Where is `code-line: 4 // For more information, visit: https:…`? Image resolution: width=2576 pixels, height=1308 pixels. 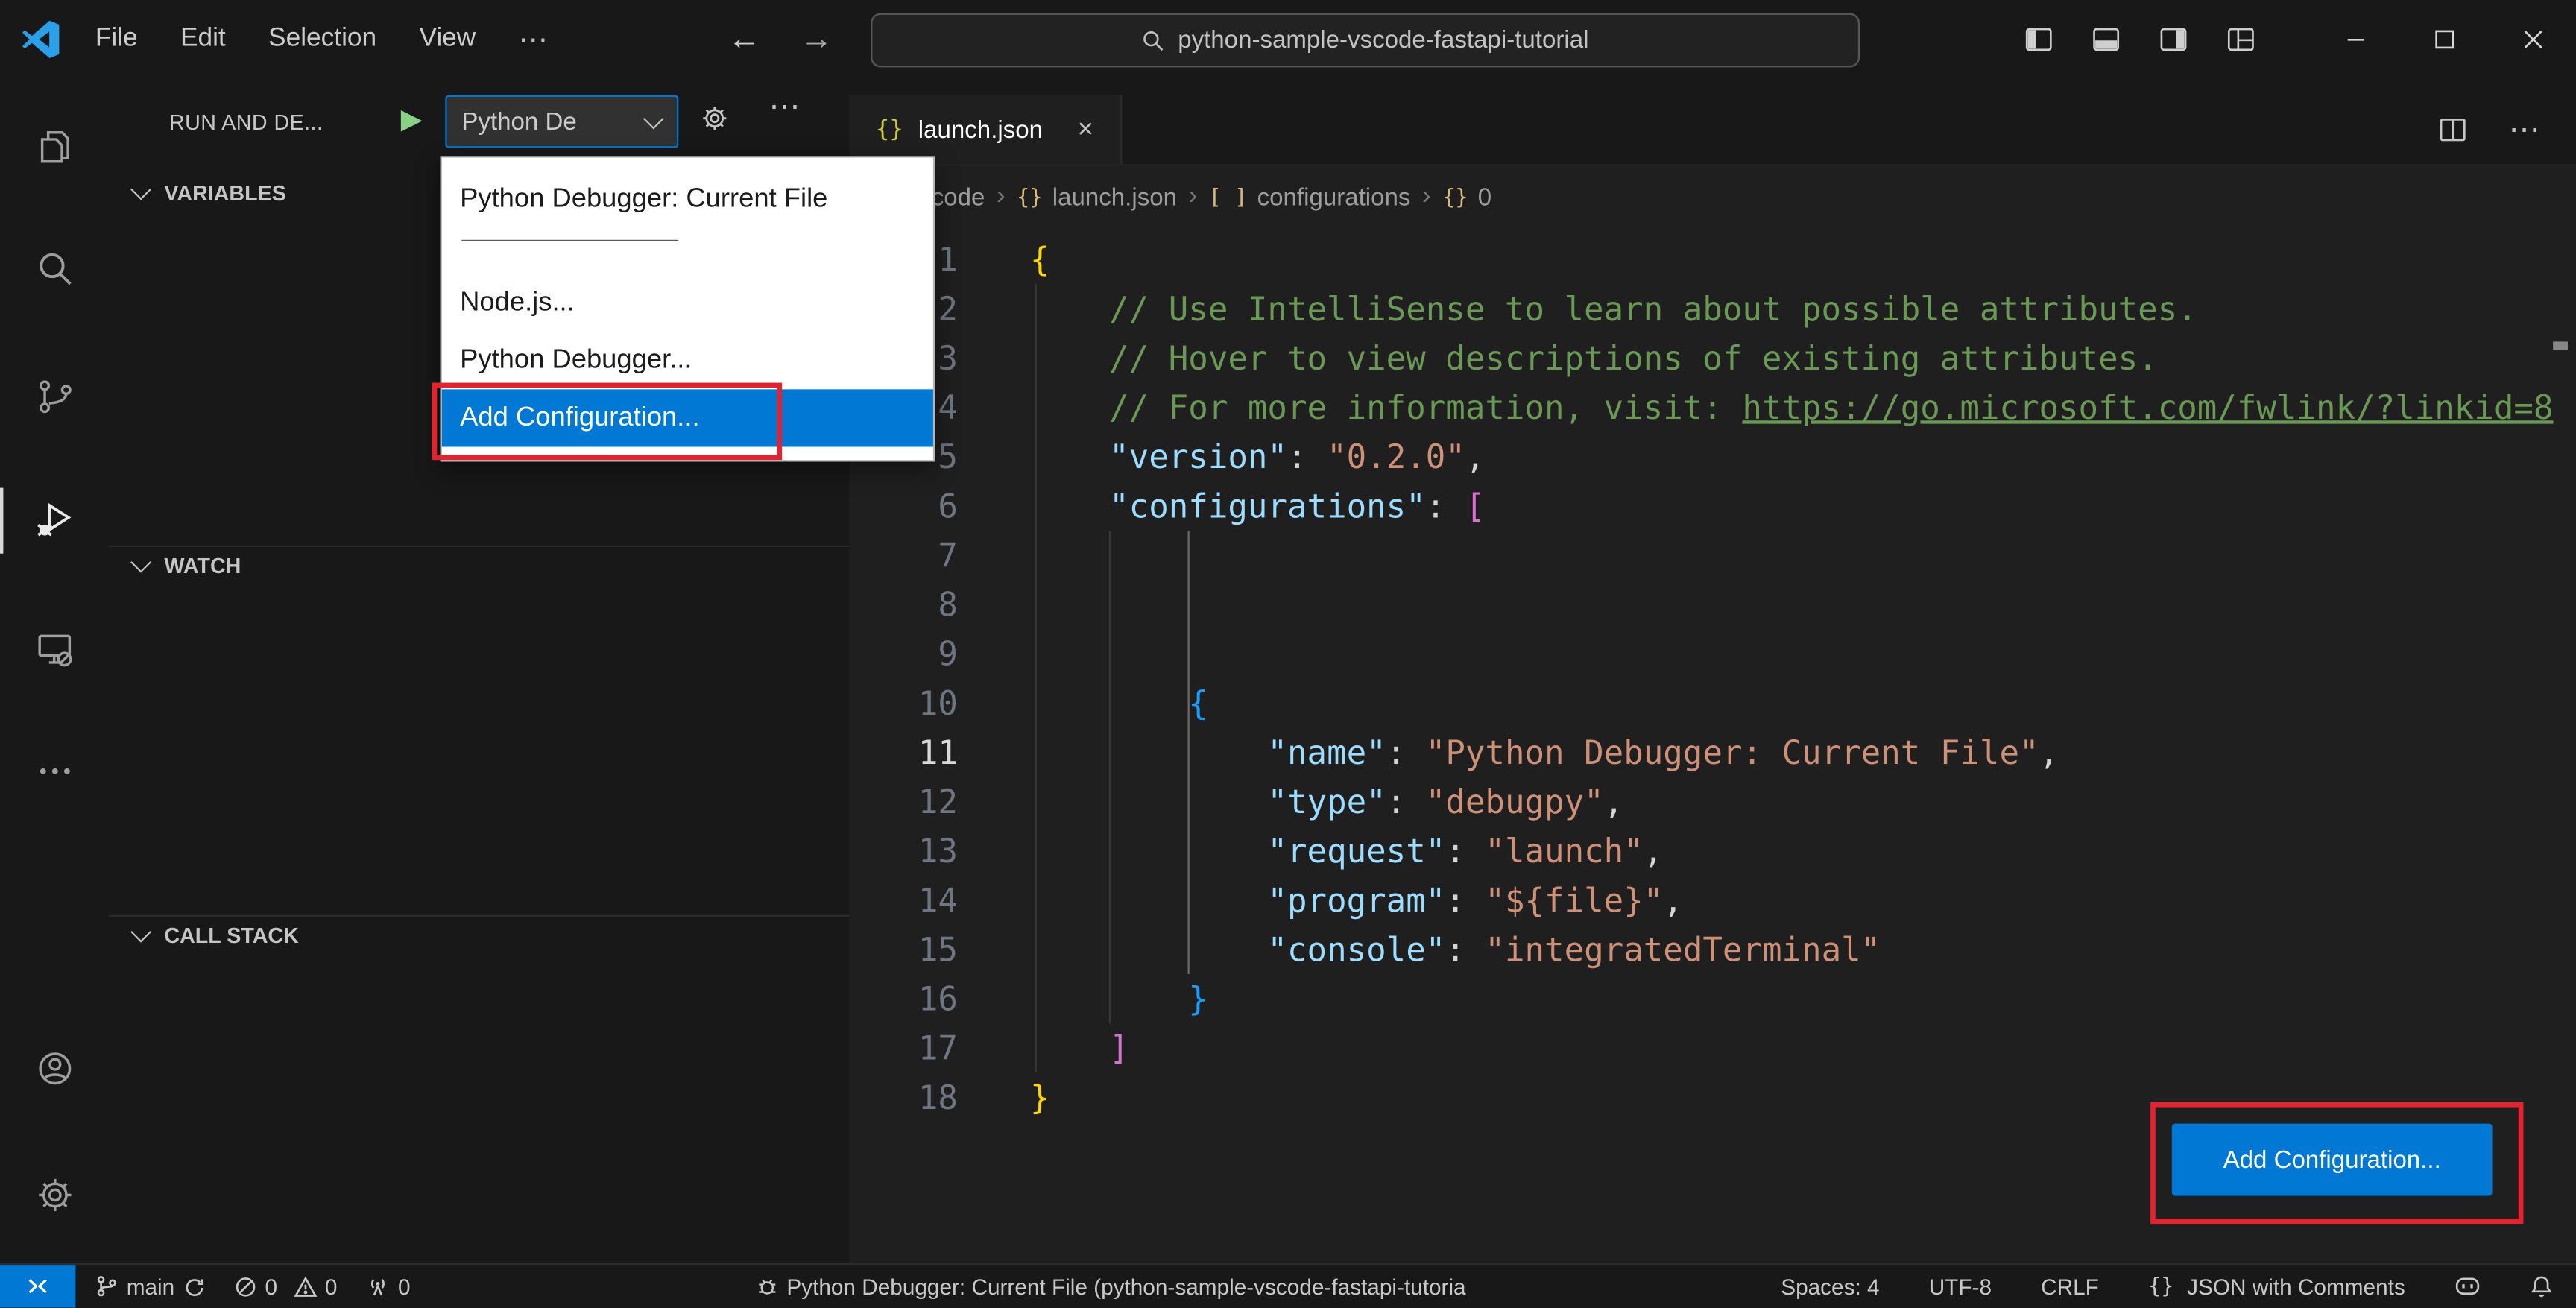
code-line: 4 // For more information, visit: https:… is located at coordinates (1713, 407).